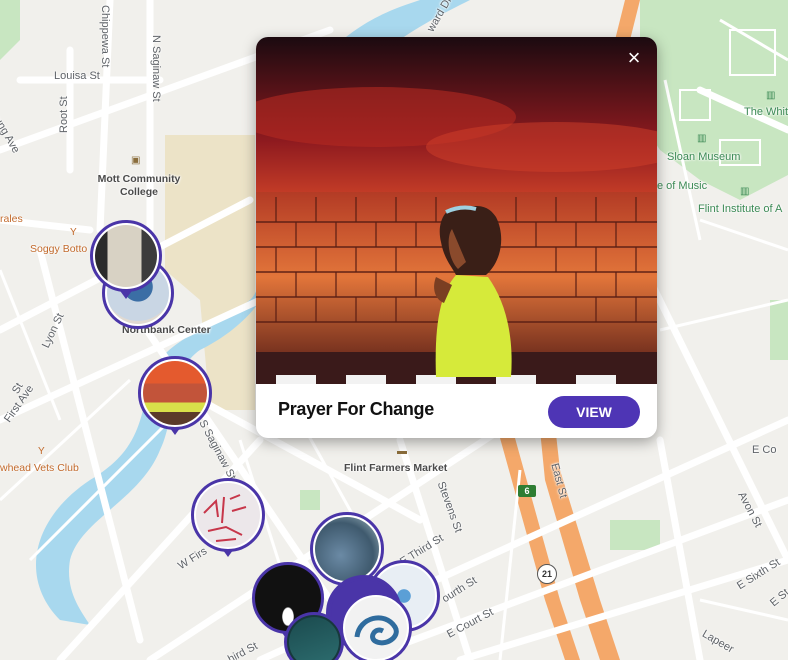 This screenshot has height=660, width=788. Describe the element at coordinates (594, 412) in the screenshot. I see `view-button: VIEW` at that location.